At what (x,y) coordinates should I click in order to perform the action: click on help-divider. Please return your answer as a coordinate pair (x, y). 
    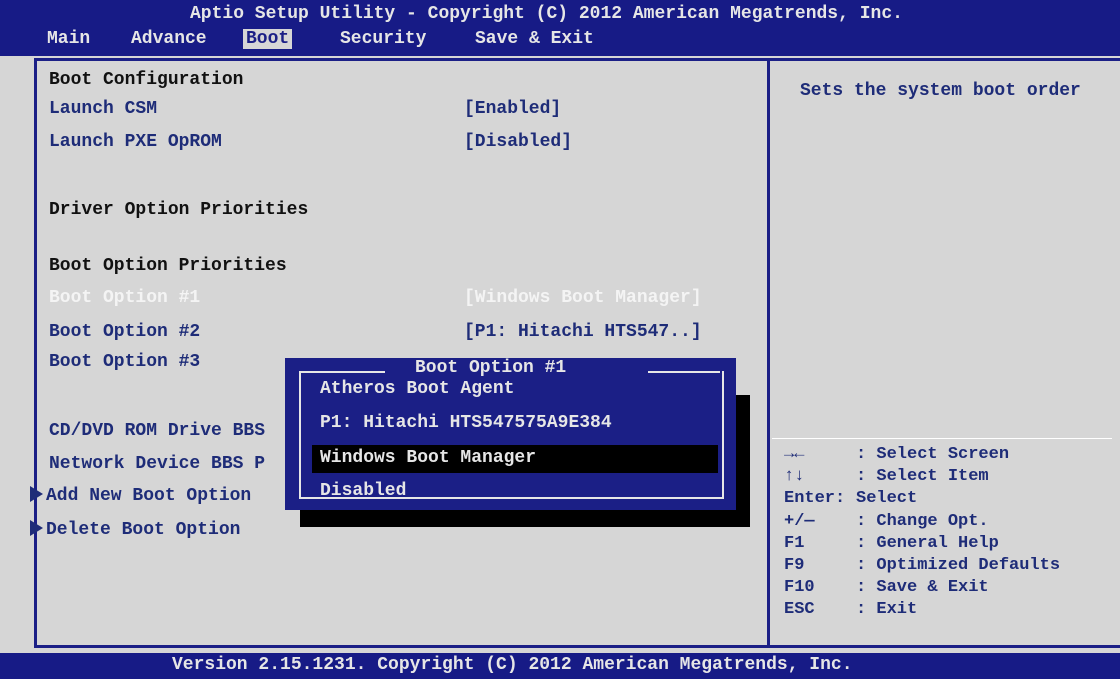
    Looking at the image, I should click on (942, 438).